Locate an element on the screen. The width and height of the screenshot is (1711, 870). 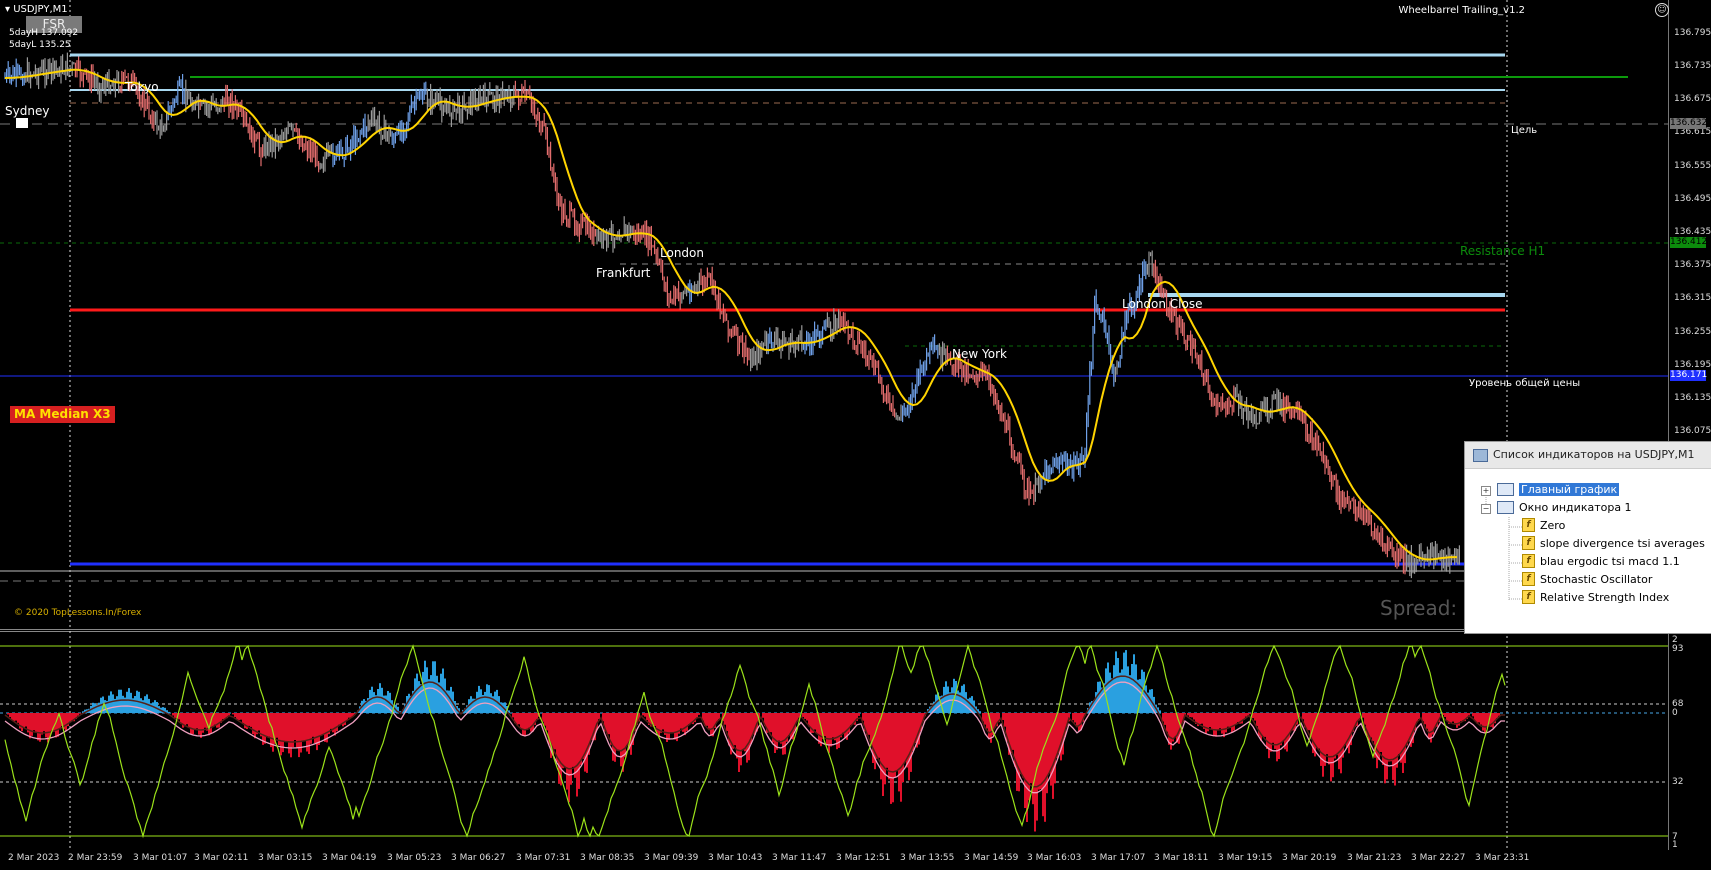
subwindow-axis-tick: 0 is located at coordinates (1675, 713).